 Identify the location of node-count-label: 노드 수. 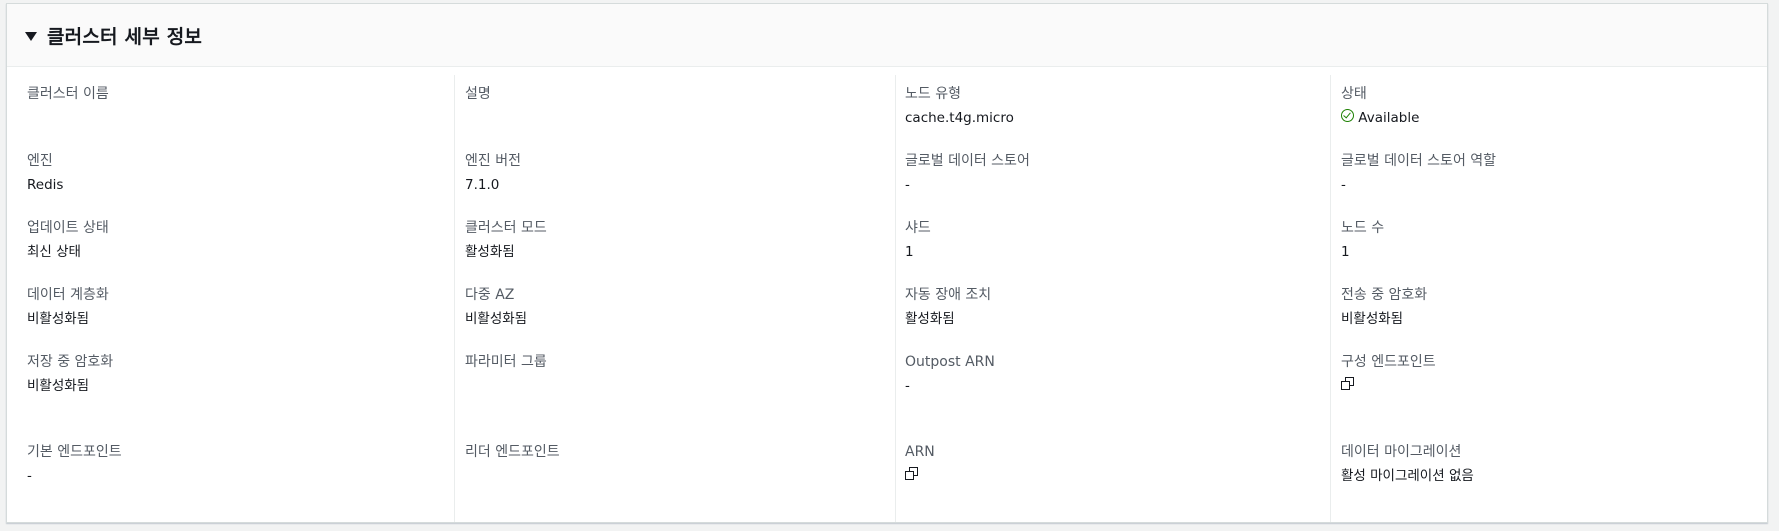
(1363, 228).